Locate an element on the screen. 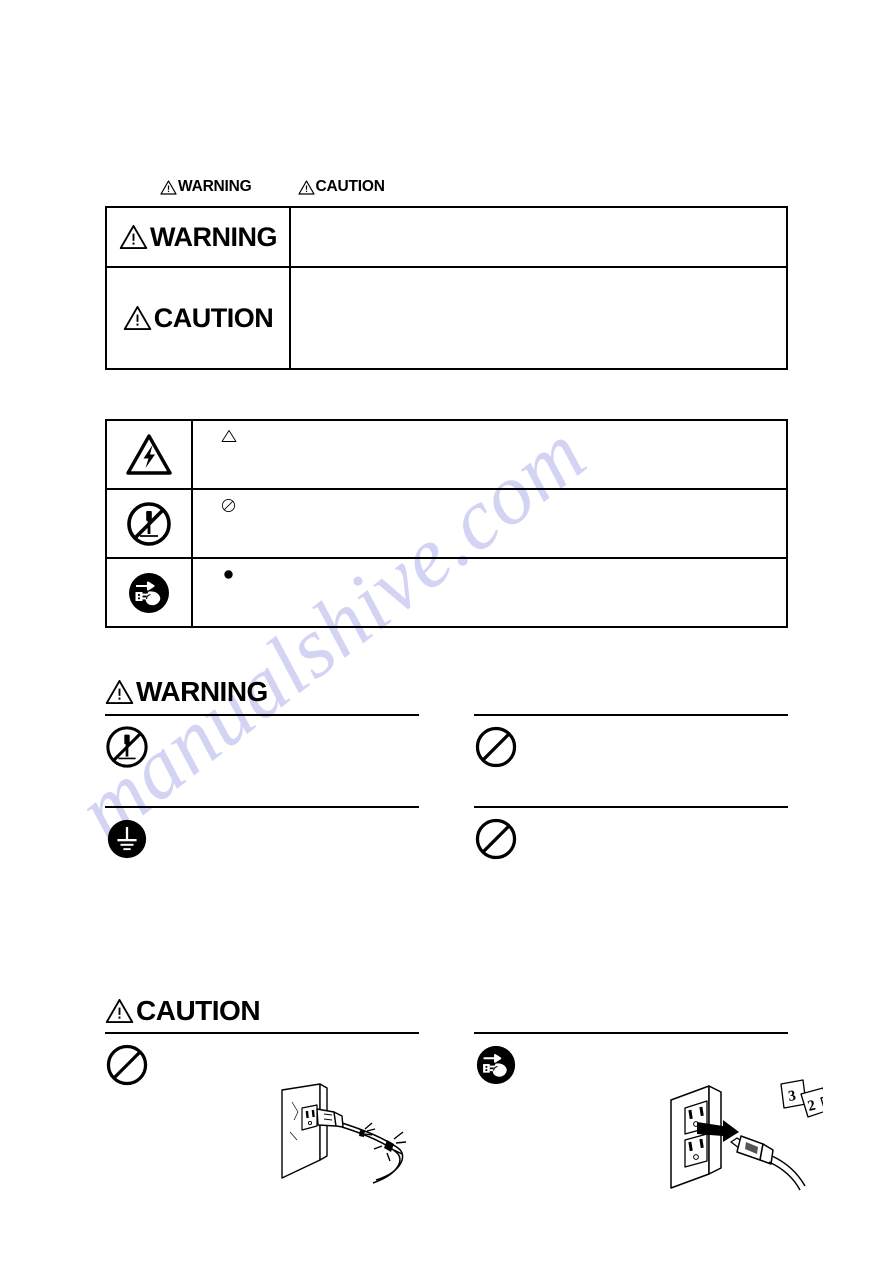 Image resolution: width=893 pixels, height=1263 pixels. signal-word-legend: WARNING CAUTION is located at coordinates (272, 187).